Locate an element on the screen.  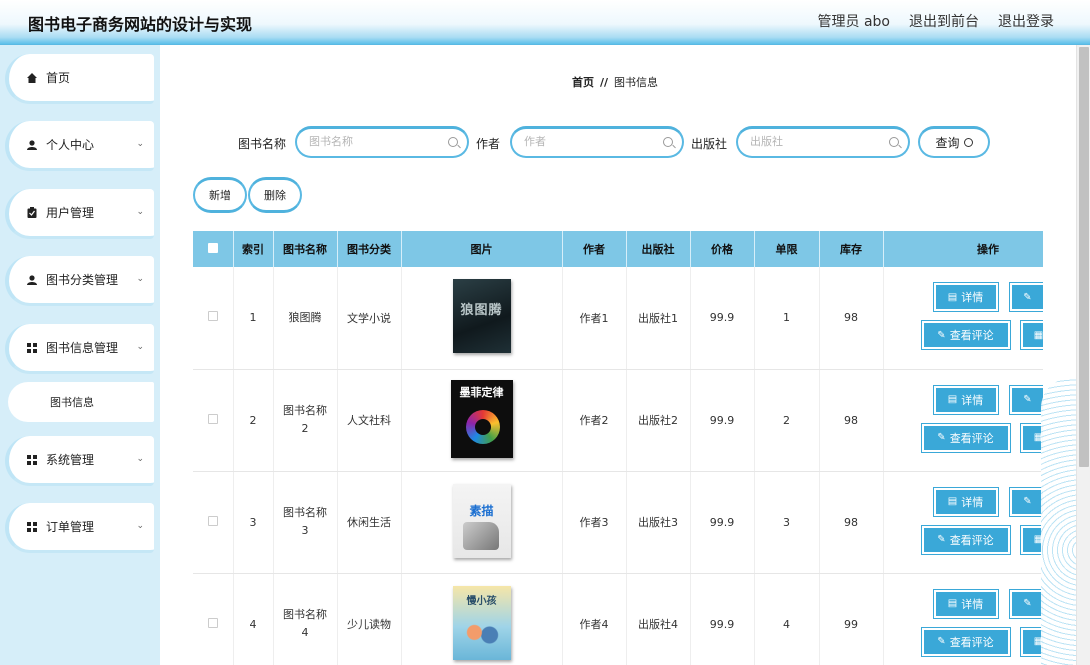
cell-book-name: 图书名称 2 is located at coordinates (305, 420).